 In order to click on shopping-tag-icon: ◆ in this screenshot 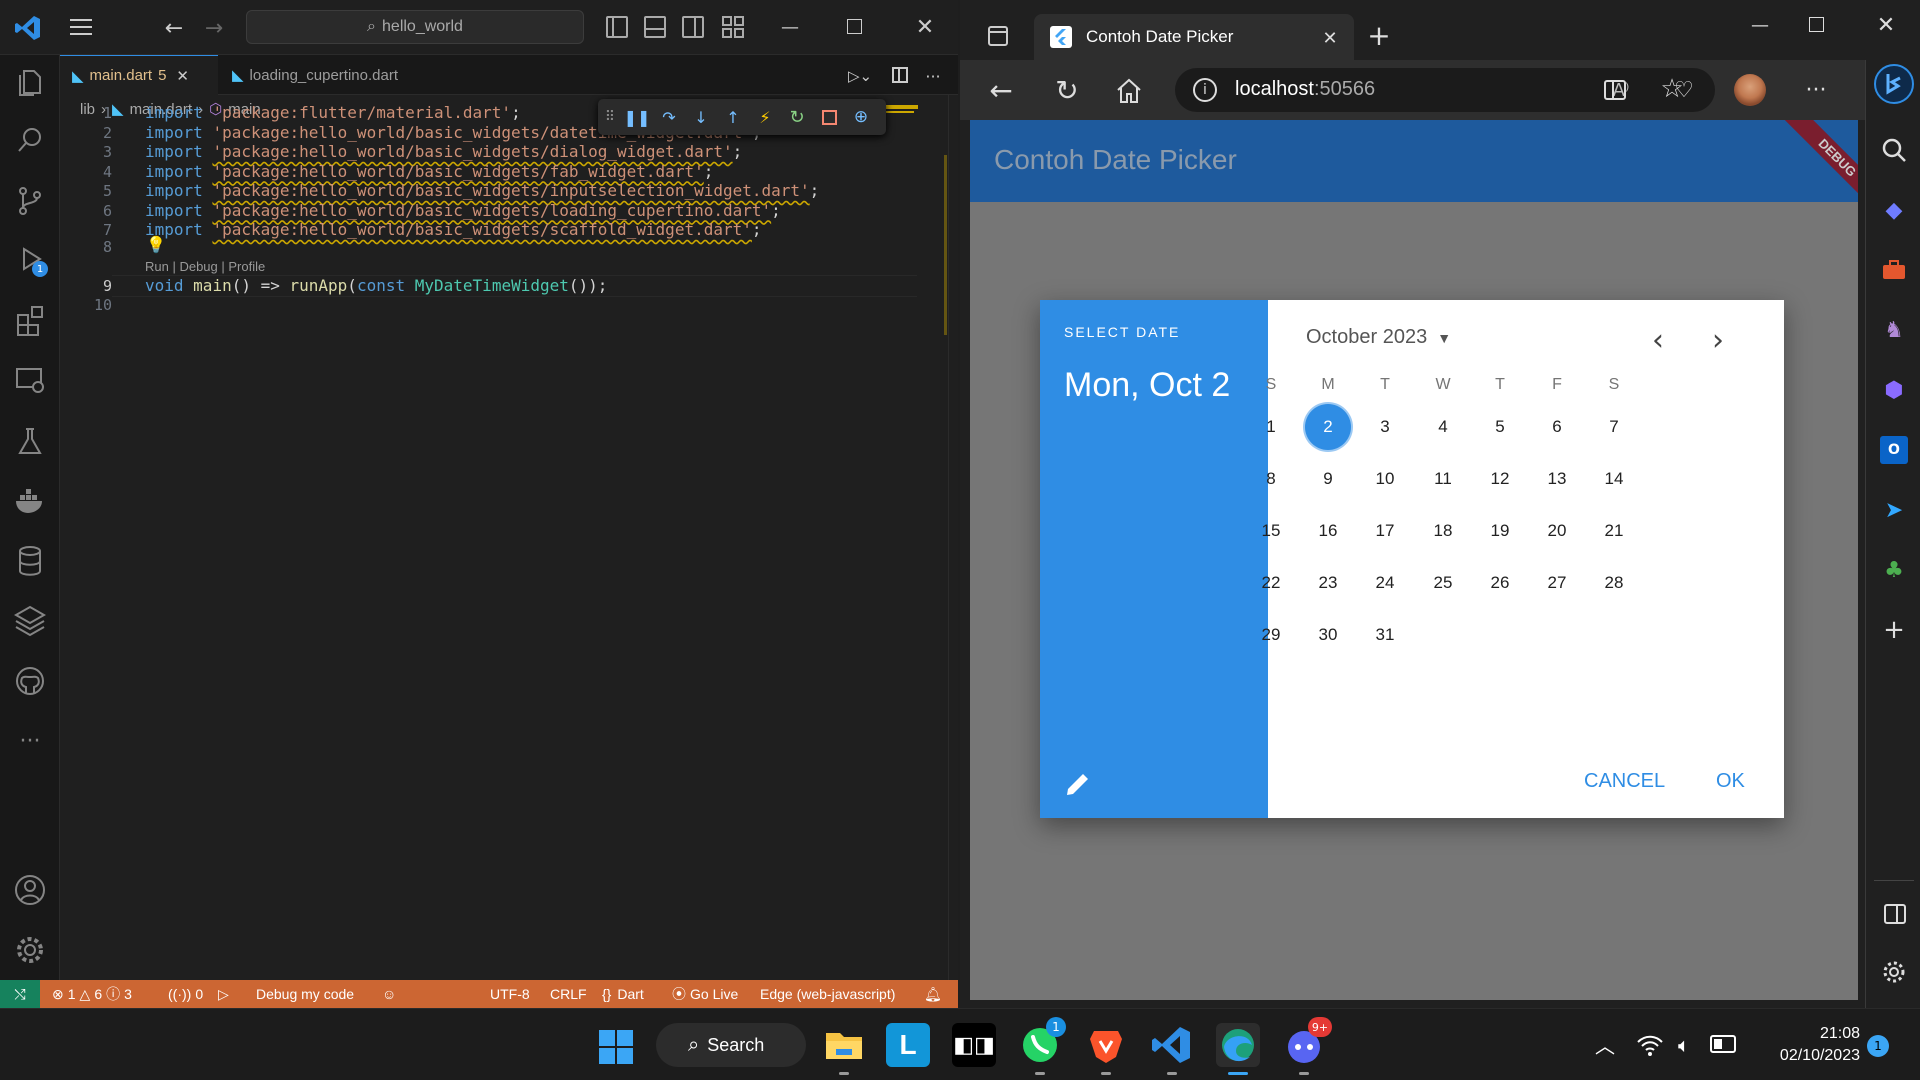, I will do `click(1894, 210)`.